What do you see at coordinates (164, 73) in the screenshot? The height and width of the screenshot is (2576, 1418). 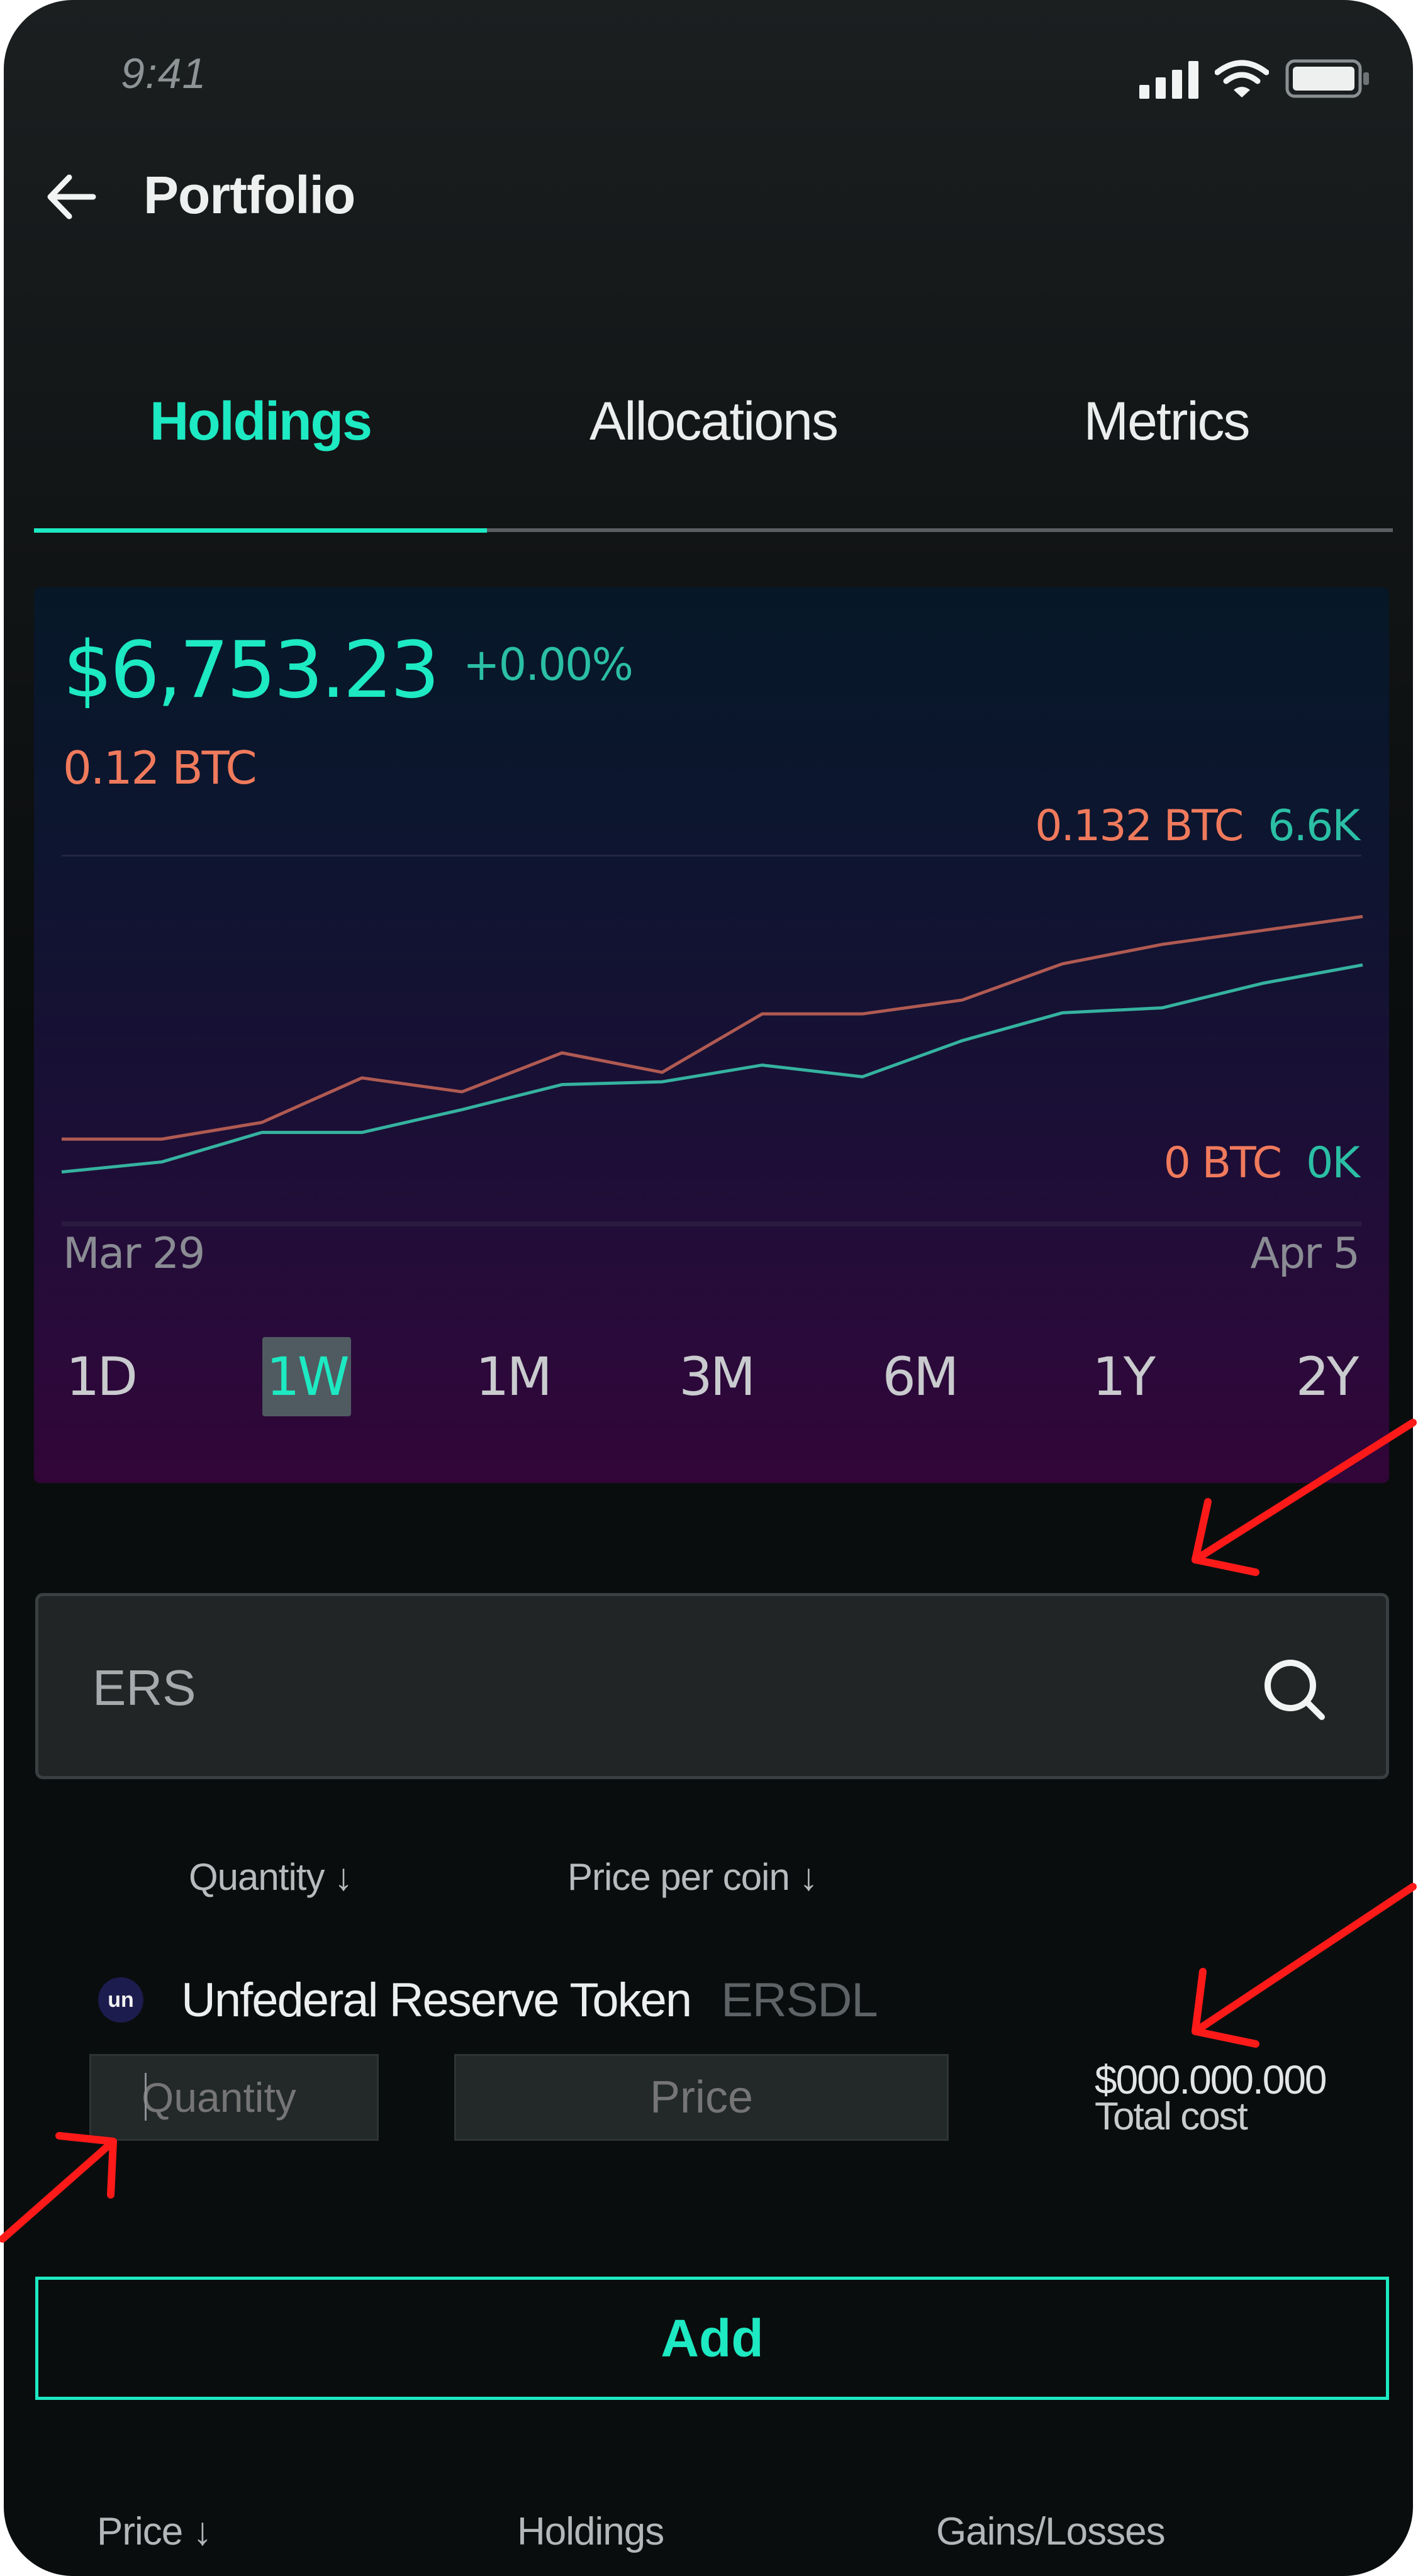 I see `status-time: 9:41` at bounding box center [164, 73].